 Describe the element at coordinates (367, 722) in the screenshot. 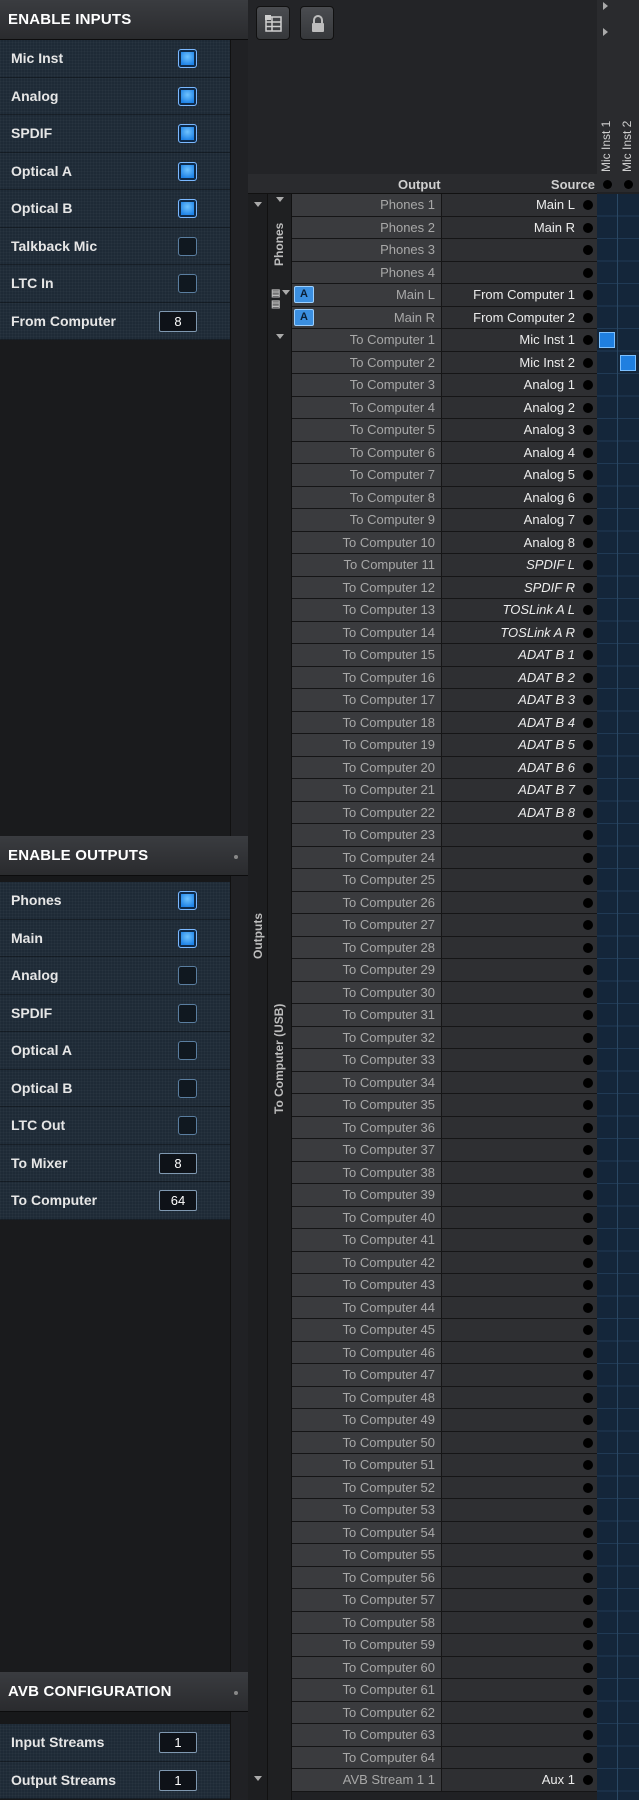

I see `output-cell: To Computer 18` at that location.